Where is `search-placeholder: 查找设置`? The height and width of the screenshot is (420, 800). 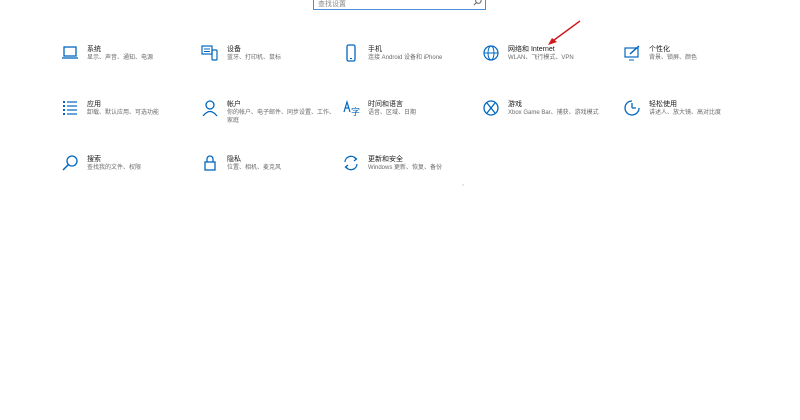 search-placeholder: 查找设置 is located at coordinates (332, 4).